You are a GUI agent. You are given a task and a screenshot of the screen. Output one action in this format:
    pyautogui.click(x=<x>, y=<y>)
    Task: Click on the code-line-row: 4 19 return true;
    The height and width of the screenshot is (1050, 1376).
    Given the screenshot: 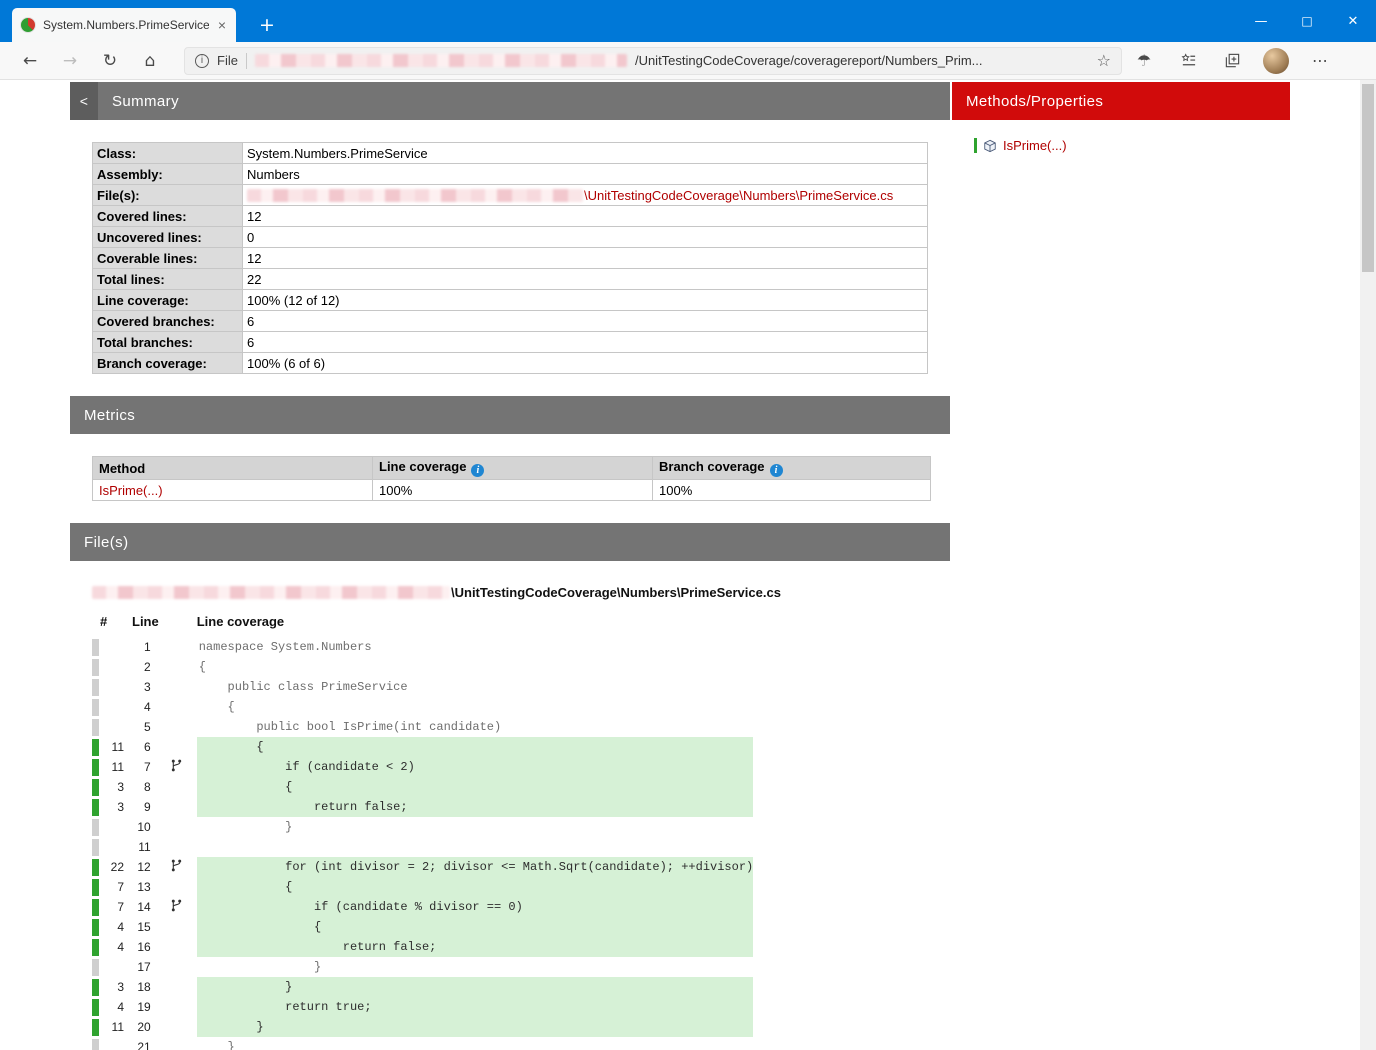 What is the action you would take?
    pyautogui.click(x=423, y=1007)
    